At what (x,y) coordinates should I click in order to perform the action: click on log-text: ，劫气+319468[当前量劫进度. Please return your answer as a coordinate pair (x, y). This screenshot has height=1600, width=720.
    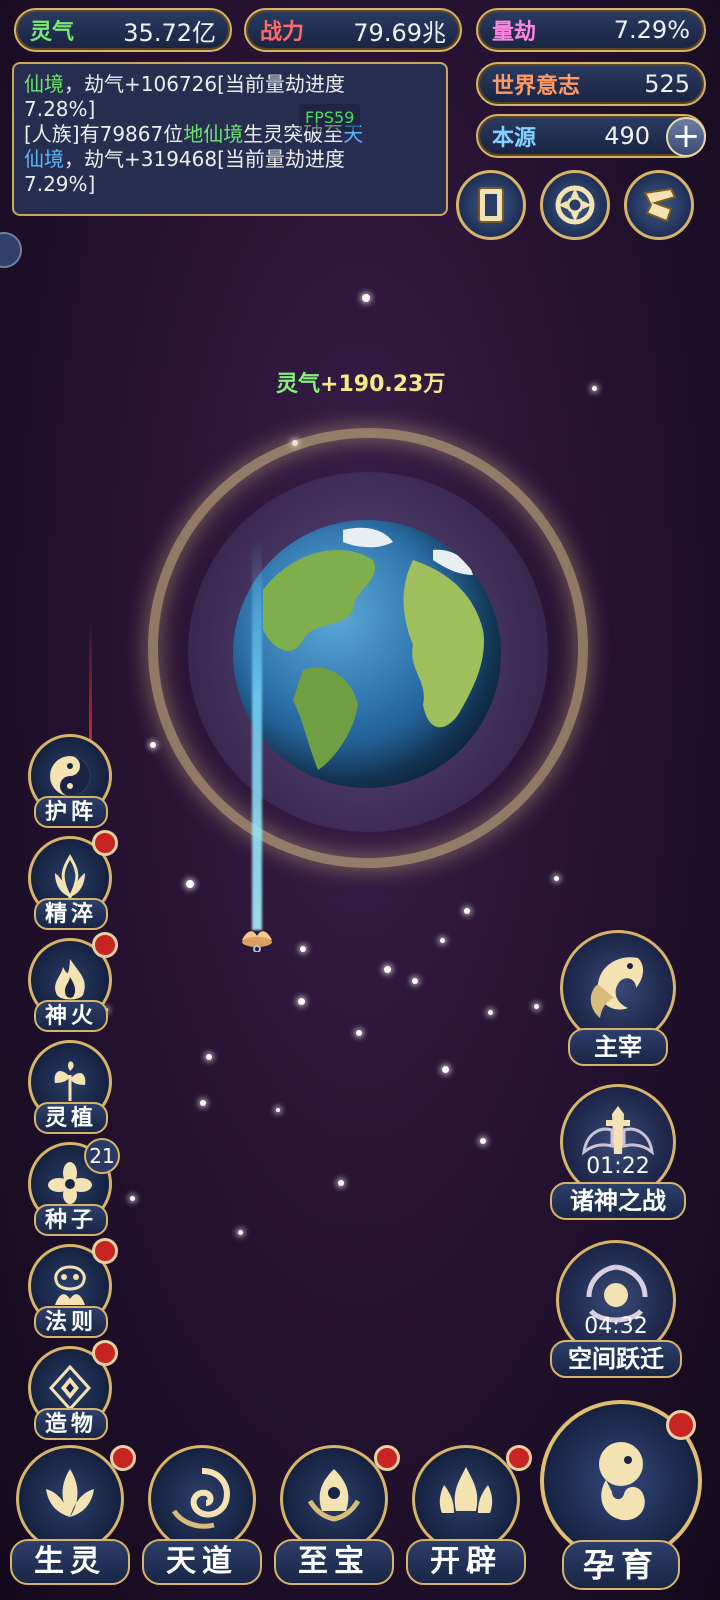
    Looking at the image, I should click on (204, 159).